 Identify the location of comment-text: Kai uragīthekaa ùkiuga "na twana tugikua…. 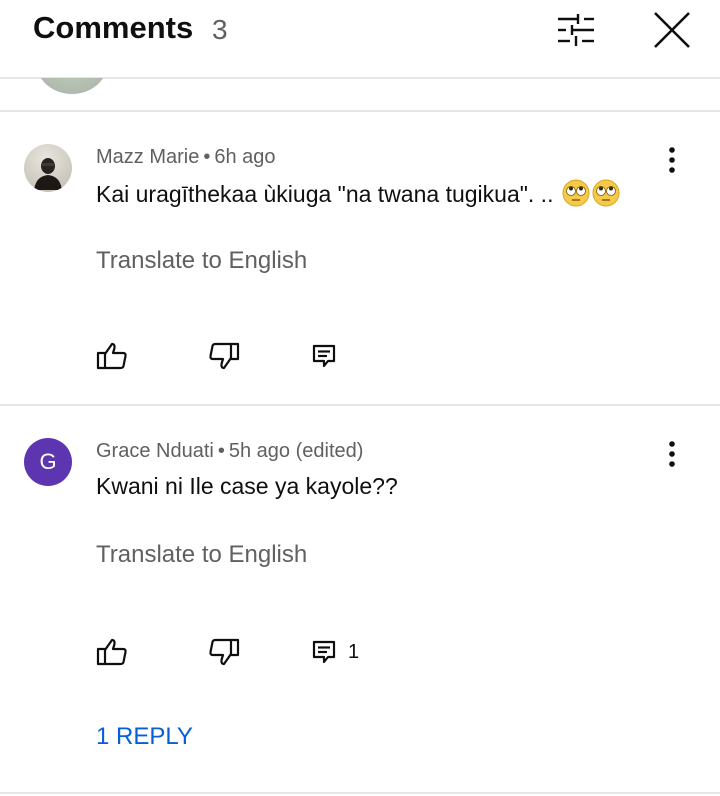
(358, 193).